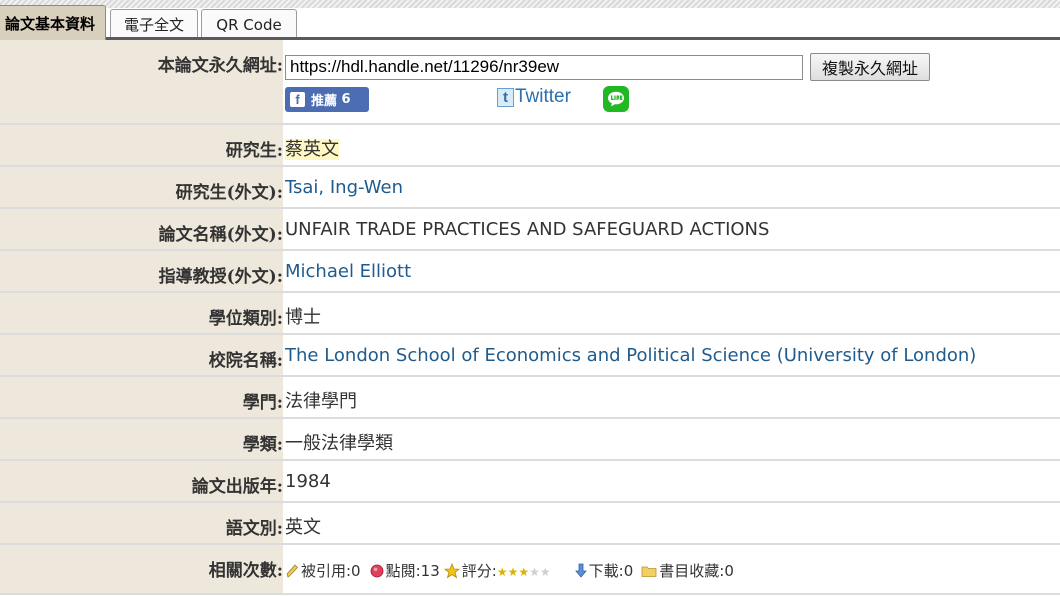 This screenshot has height=596, width=1060. What do you see at coordinates (249, 24) in the screenshot?
I see `tab-qr-code: QR Code` at bounding box center [249, 24].